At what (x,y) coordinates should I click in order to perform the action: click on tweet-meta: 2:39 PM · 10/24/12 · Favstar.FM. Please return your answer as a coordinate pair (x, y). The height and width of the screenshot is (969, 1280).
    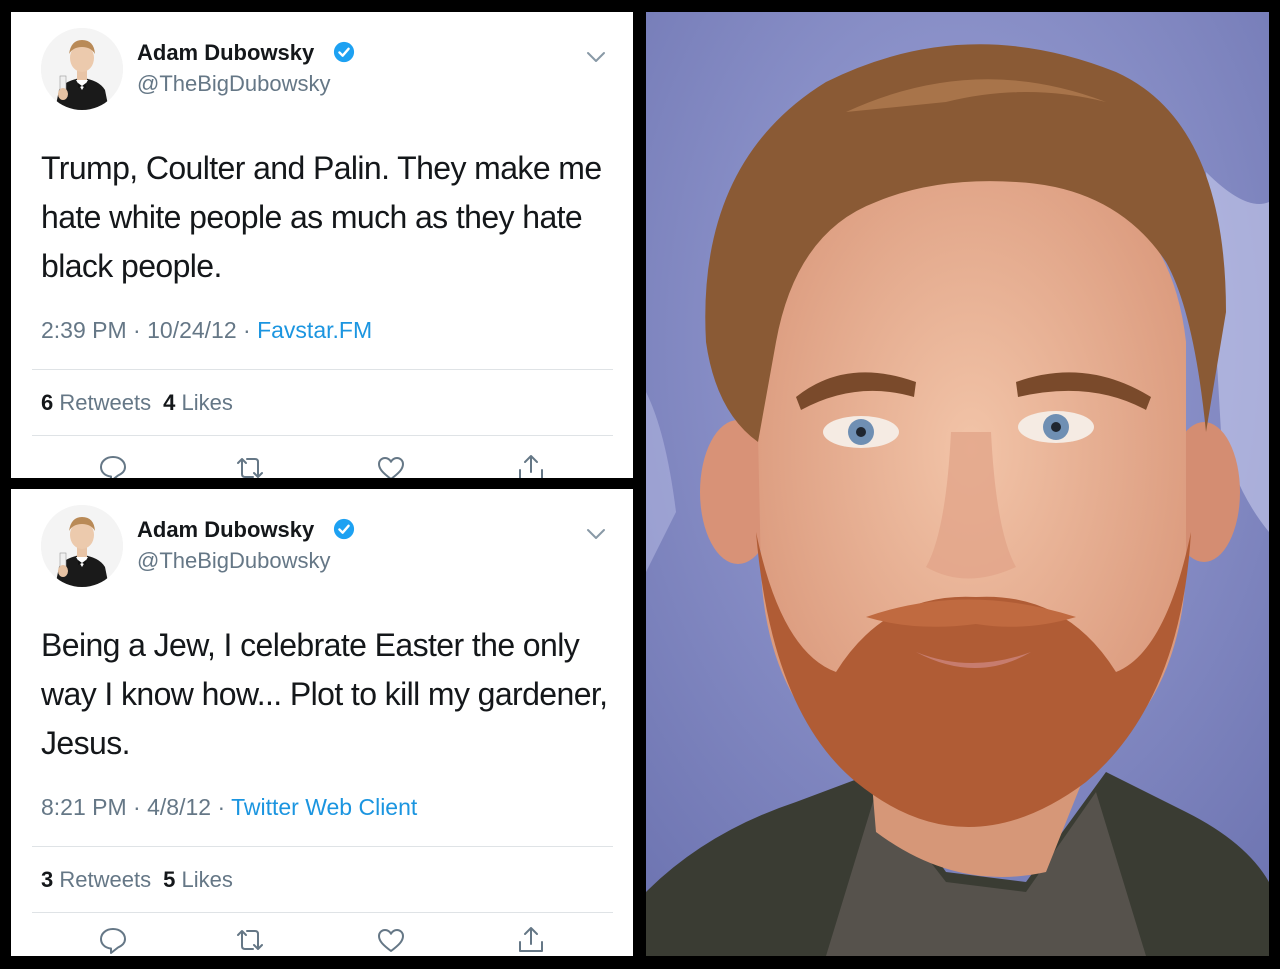
    Looking at the image, I should click on (206, 330).